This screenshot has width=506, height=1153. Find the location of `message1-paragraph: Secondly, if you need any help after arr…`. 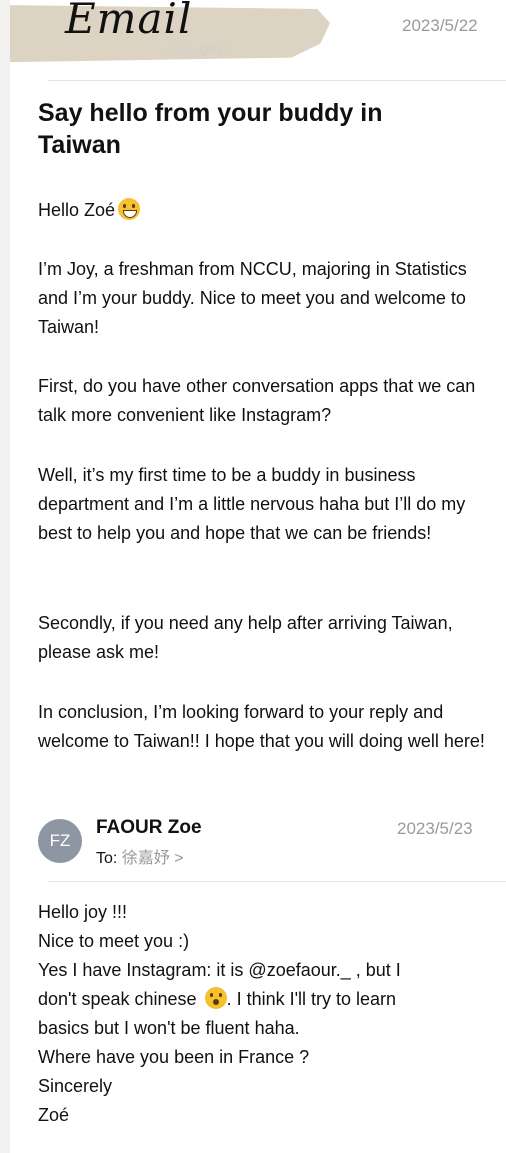

message1-paragraph: Secondly, if you need any help after arr… is located at coordinates (245, 637).